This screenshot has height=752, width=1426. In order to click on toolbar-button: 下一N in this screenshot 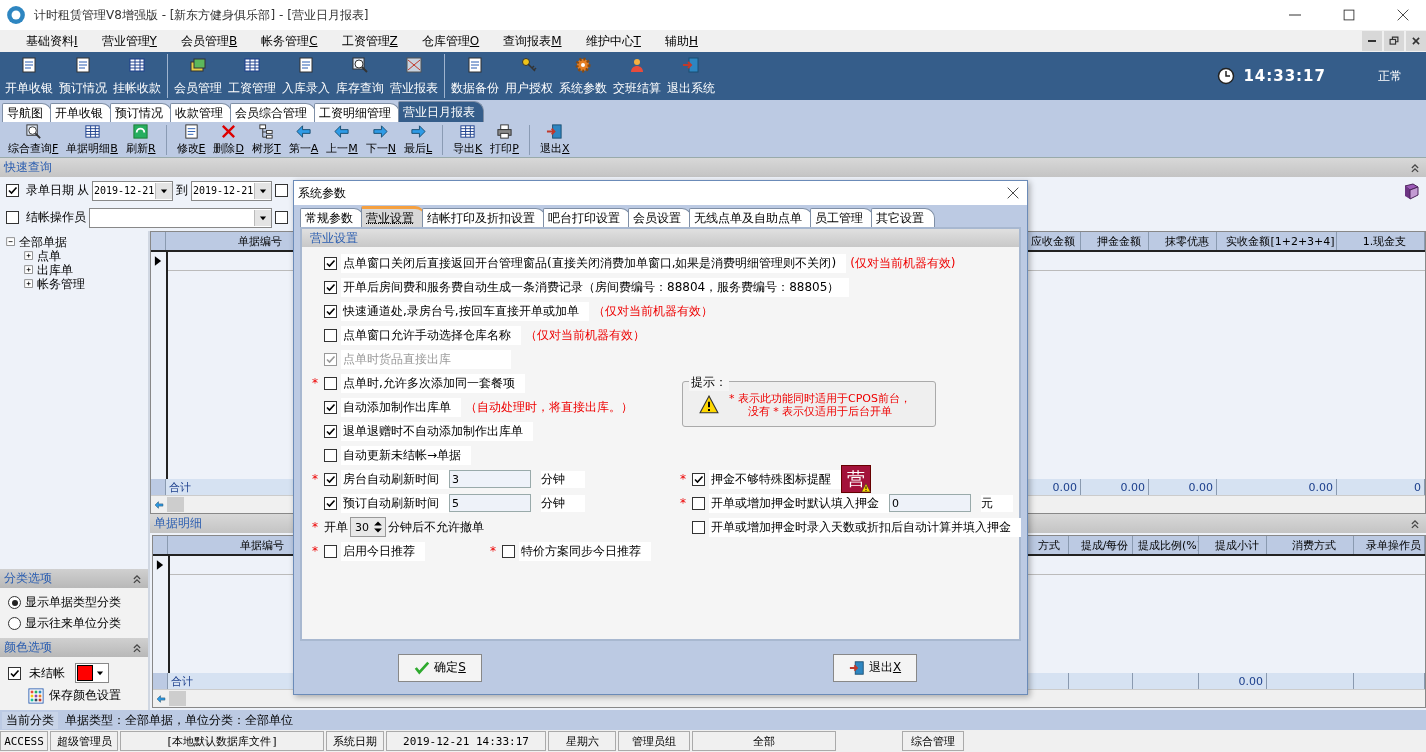, I will do `click(380, 139)`.